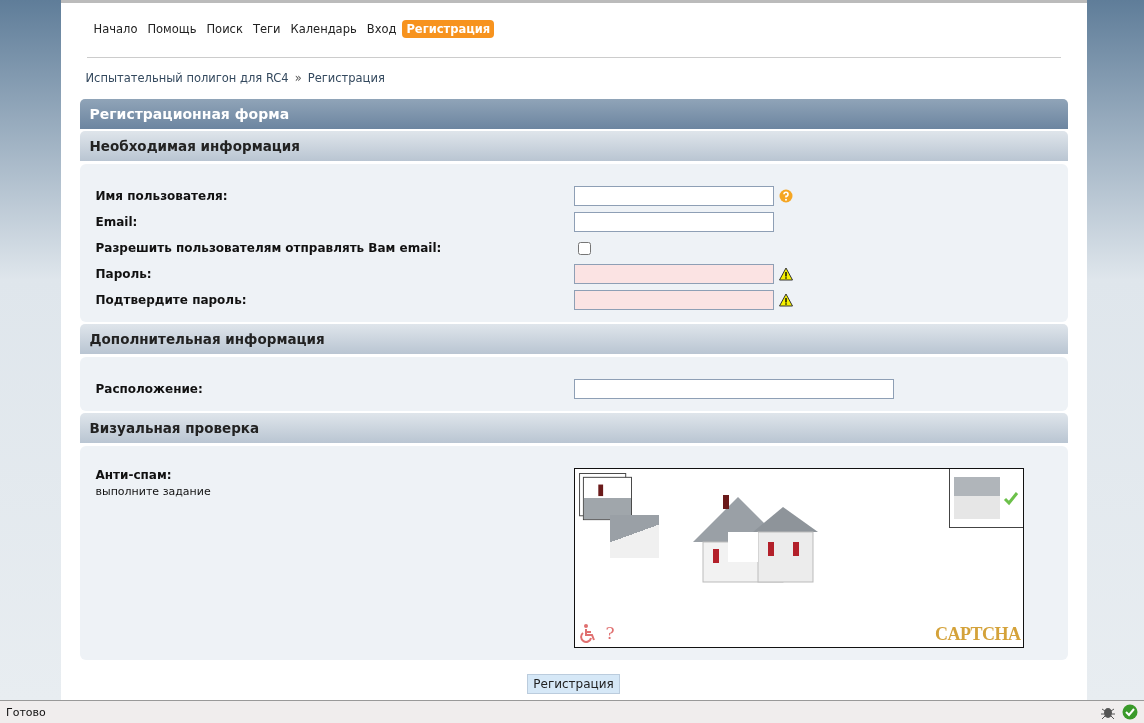 The height and width of the screenshot is (723, 1144). I want to click on field-hint: выполните задание, so click(153, 491).